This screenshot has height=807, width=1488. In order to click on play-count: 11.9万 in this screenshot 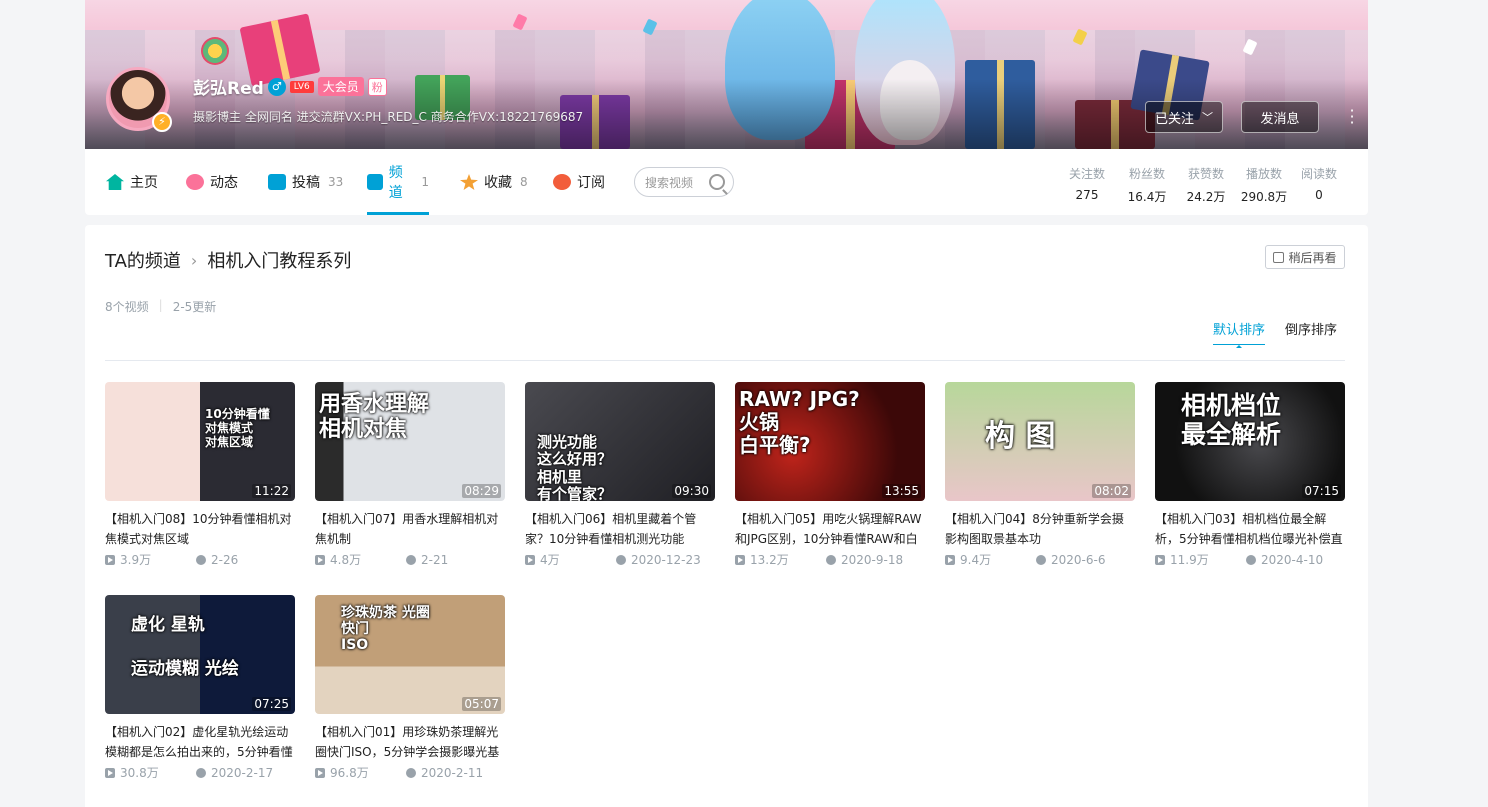, I will do `click(1189, 560)`.